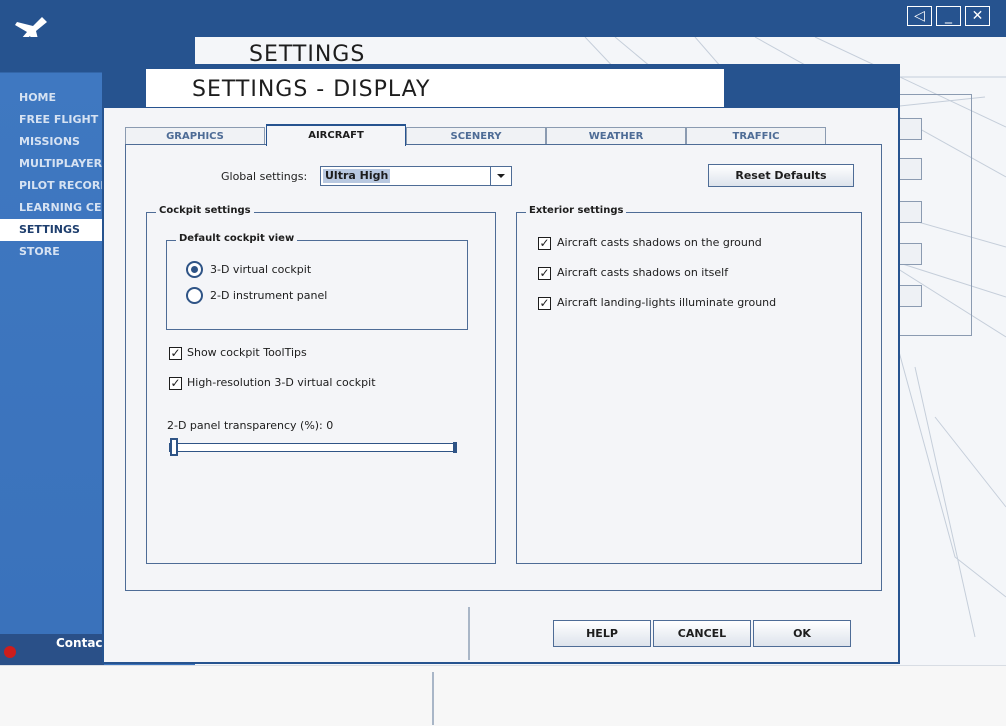 This screenshot has width=1006, height=726. Describe the element at coordinates (51, 186) in the screenshot. I see `sidebar-item-pilot-records: PILOT RECORDS` at that location.